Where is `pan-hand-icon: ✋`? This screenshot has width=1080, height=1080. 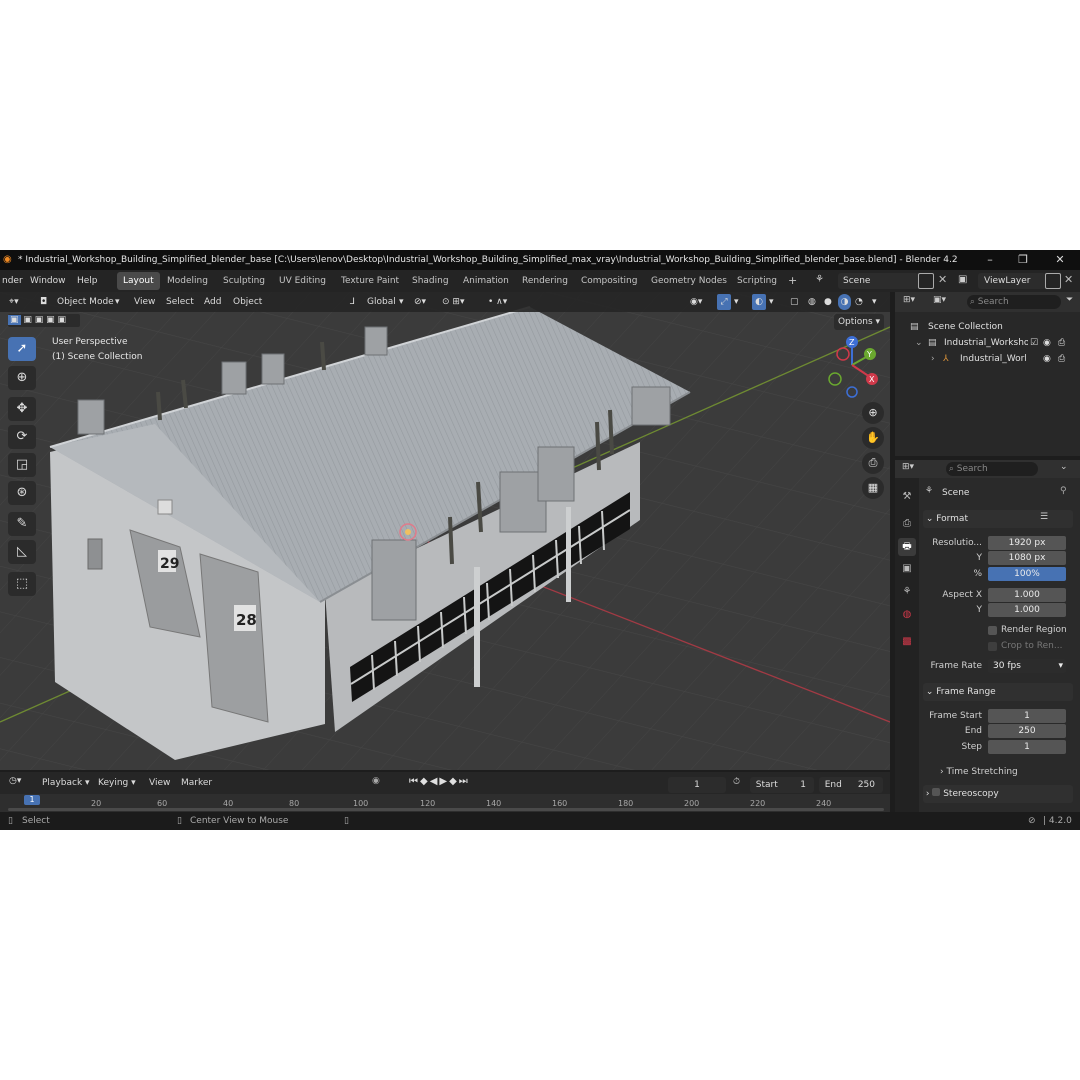
pan-hand-icon: ✋ is located at coordinates (873, 438).